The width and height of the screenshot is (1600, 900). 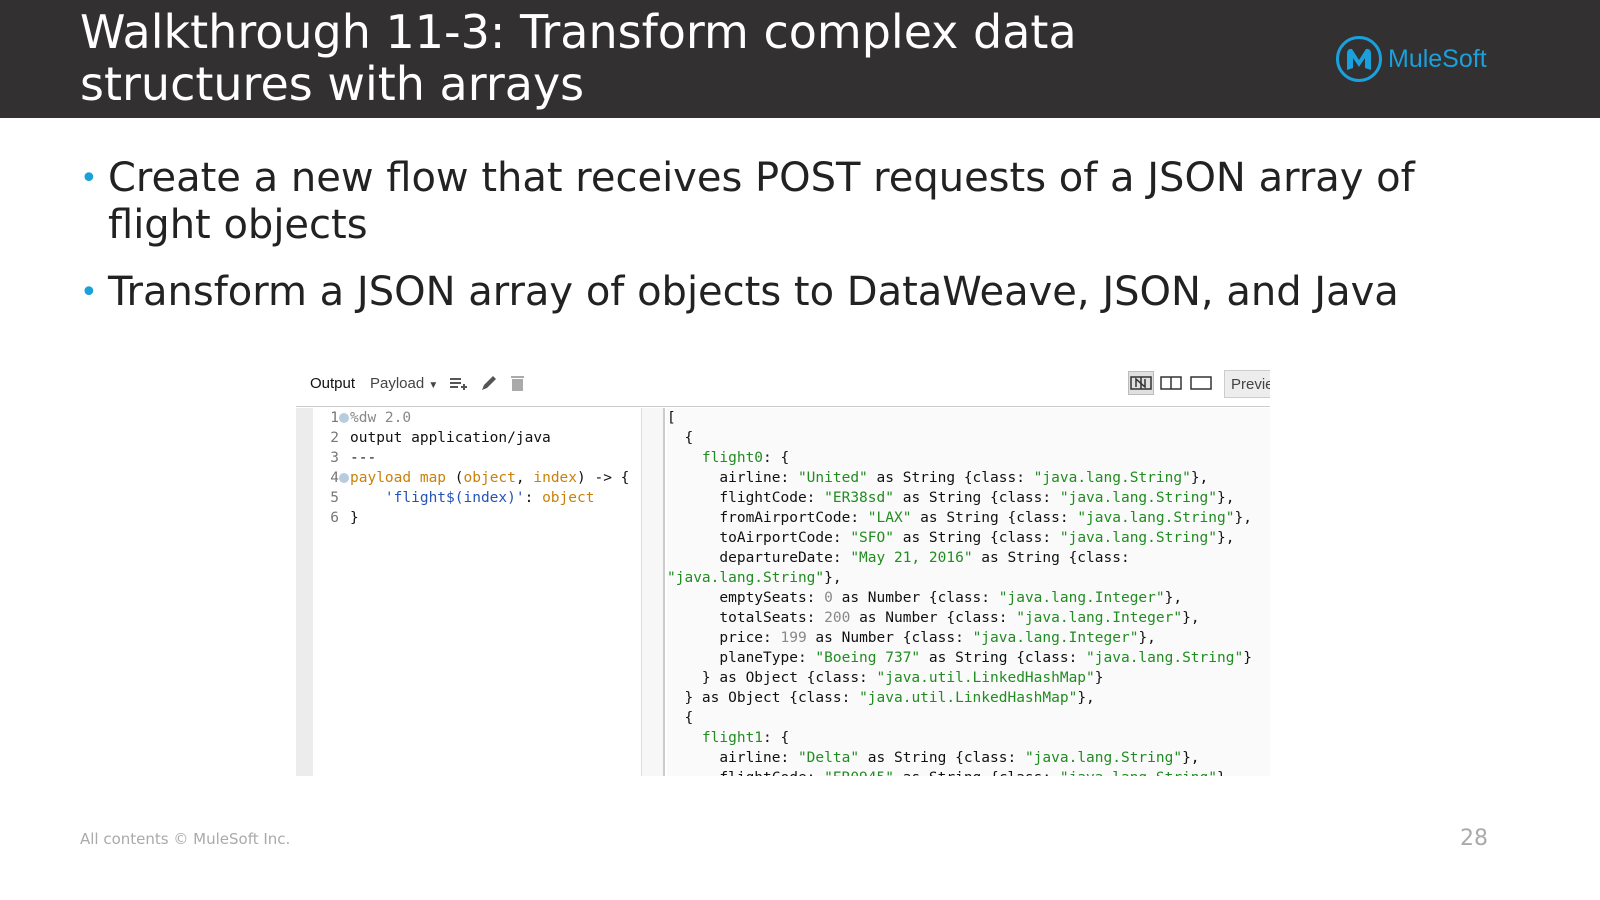 I want to click on page-number: 28, so click(x=1474, y=838).